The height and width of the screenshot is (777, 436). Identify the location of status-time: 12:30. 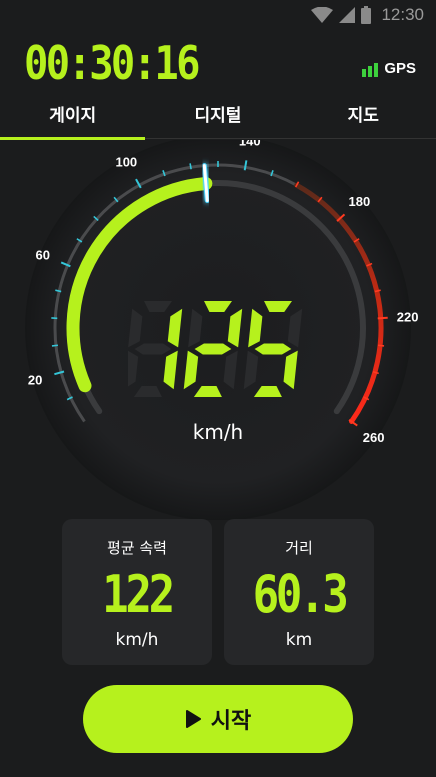
(402, 14).